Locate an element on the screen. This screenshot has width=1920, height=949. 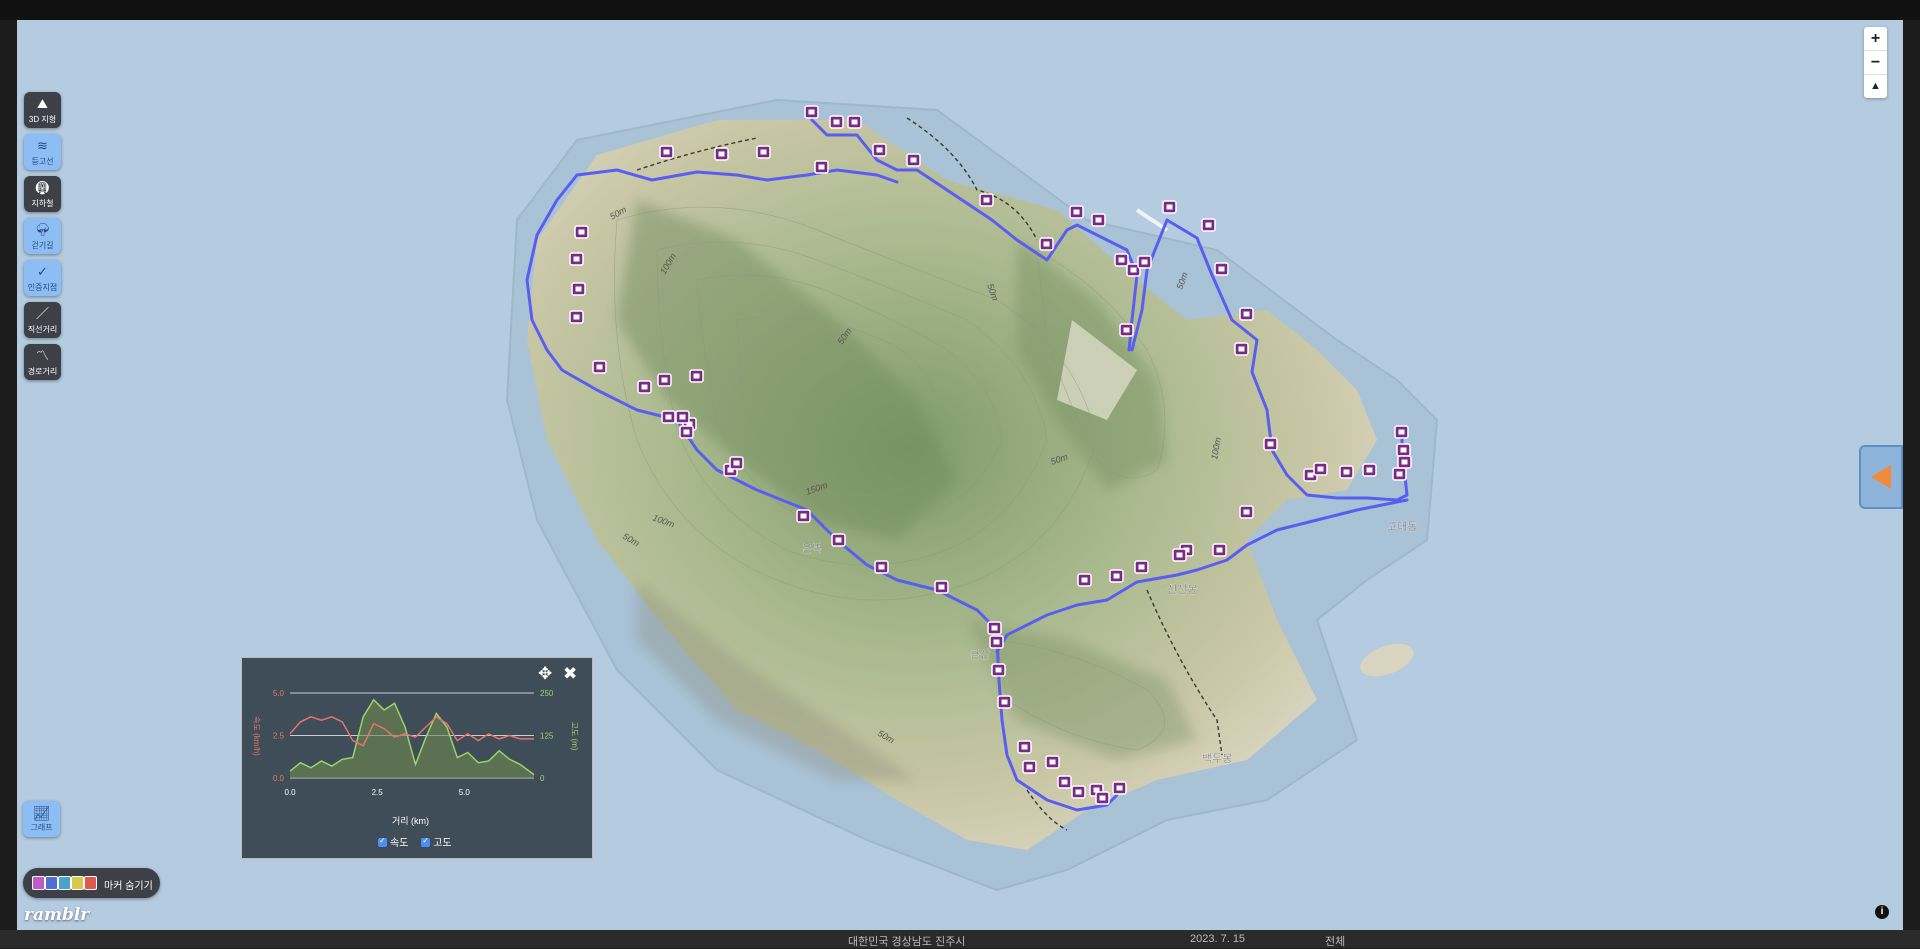
chart-legend: 속도 고도 is located at coordinates (420, 841).